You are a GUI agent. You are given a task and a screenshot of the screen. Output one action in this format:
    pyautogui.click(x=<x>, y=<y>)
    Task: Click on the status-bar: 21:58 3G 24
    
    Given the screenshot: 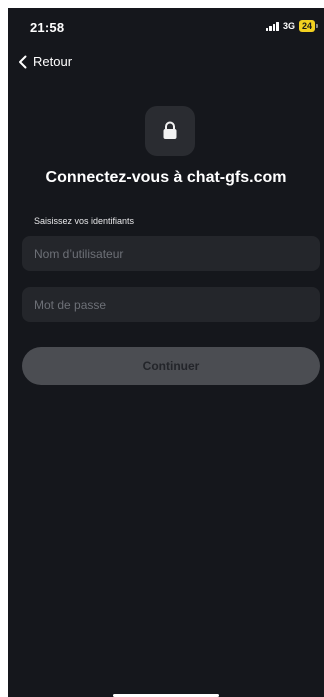 What is the action you would take?
    pyautogui.click(x=166, y=26)
    